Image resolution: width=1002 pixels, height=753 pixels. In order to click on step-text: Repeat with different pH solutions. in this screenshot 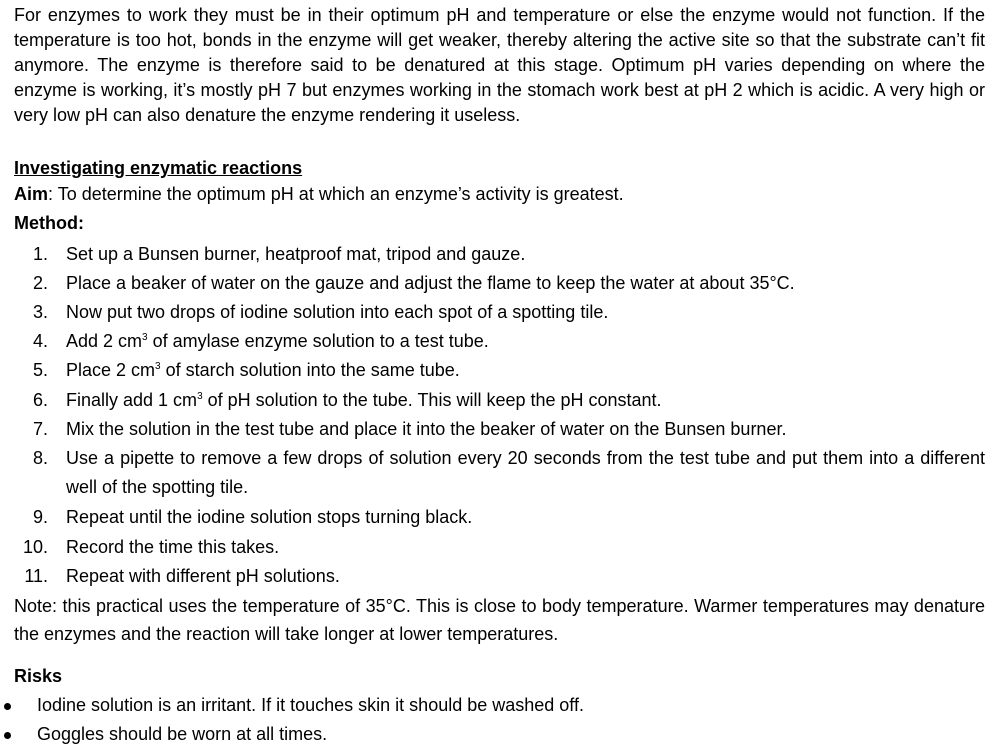, I will do `click(203, 576)`.